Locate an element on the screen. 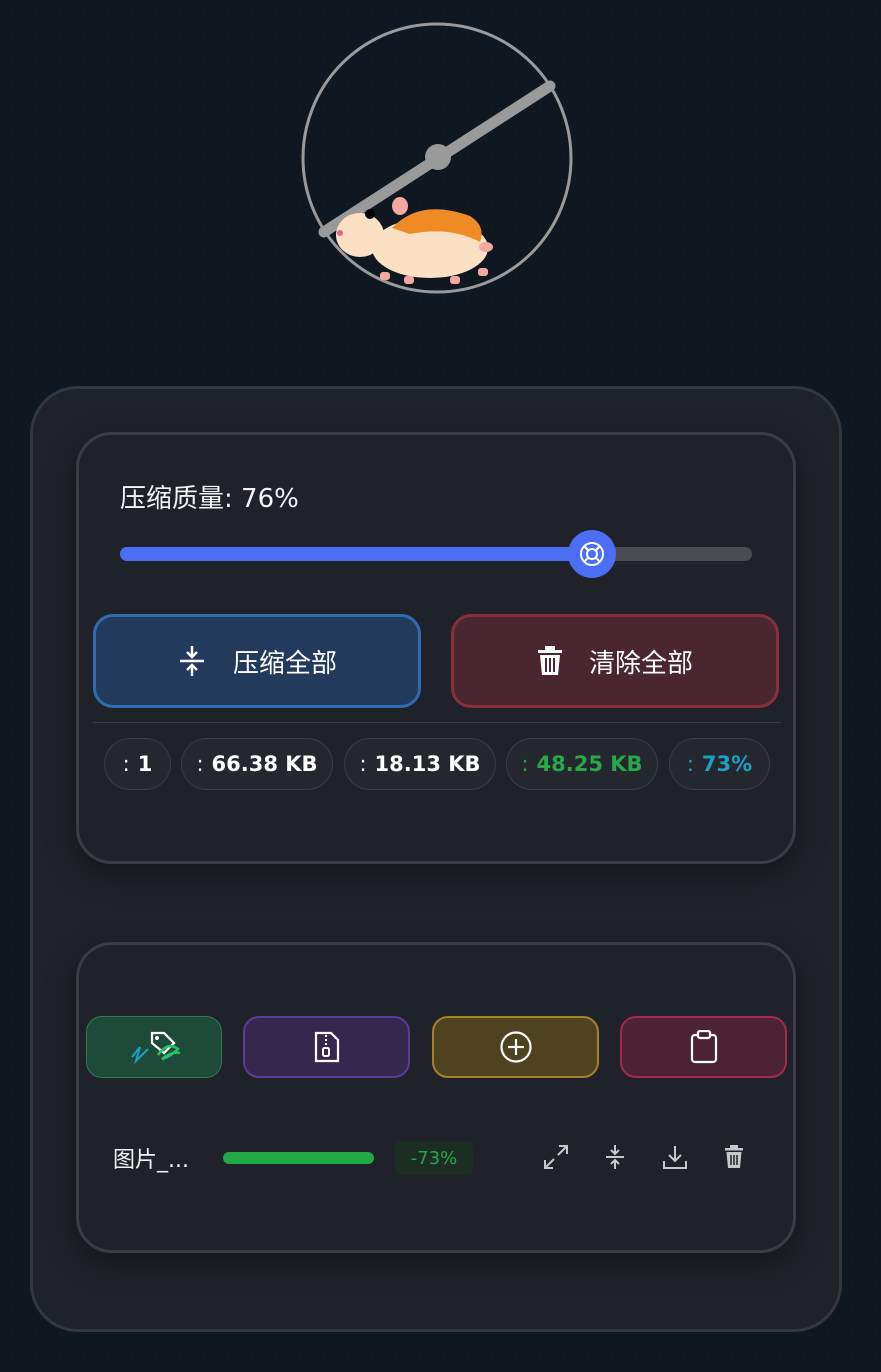  zip-file-icon is located at coordinates (326, 1047).